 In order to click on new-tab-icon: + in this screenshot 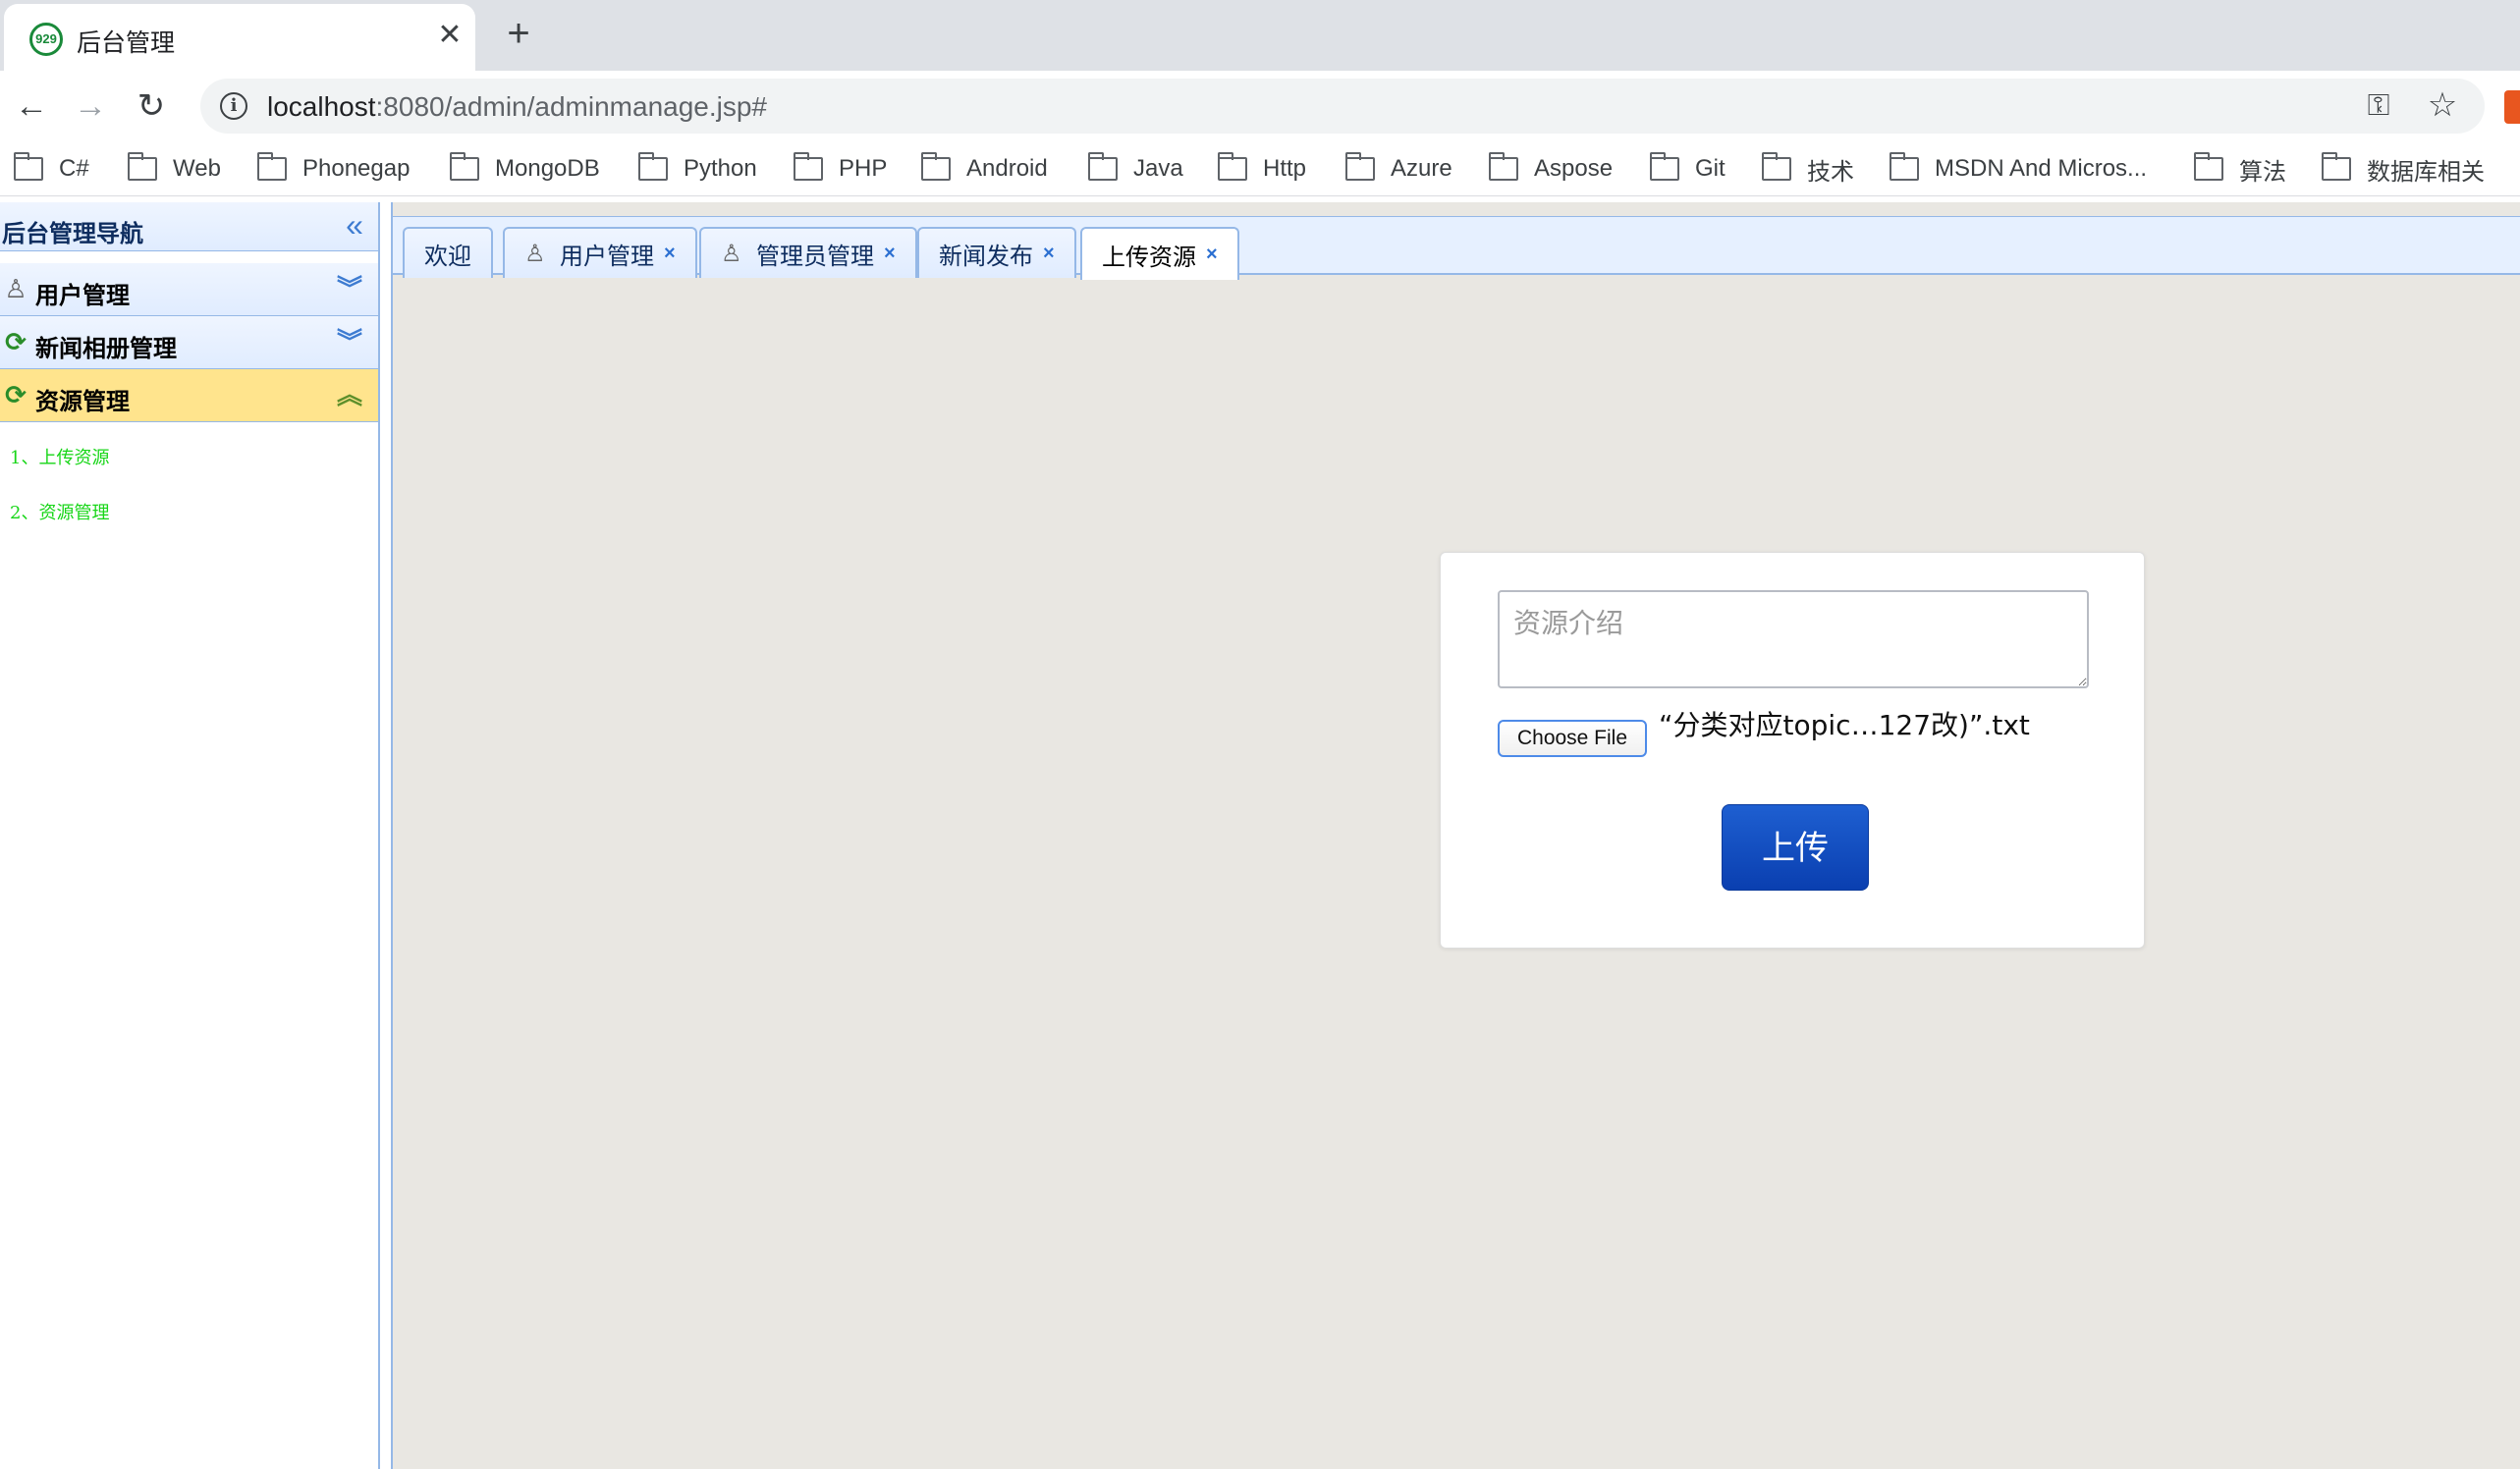, I will do `click(518, 33)`.